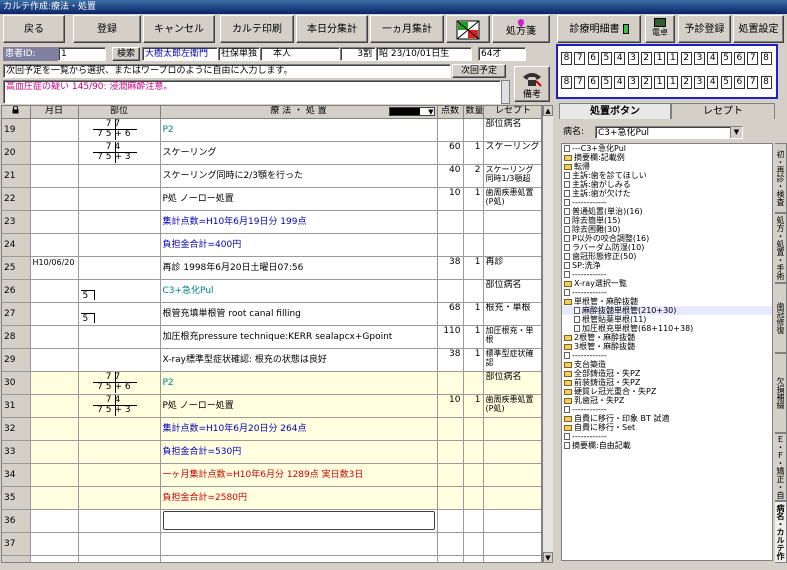 The image size is (787, 570). I want to click on disease-select: C3+急化Pul ▼, so click(669, 132).